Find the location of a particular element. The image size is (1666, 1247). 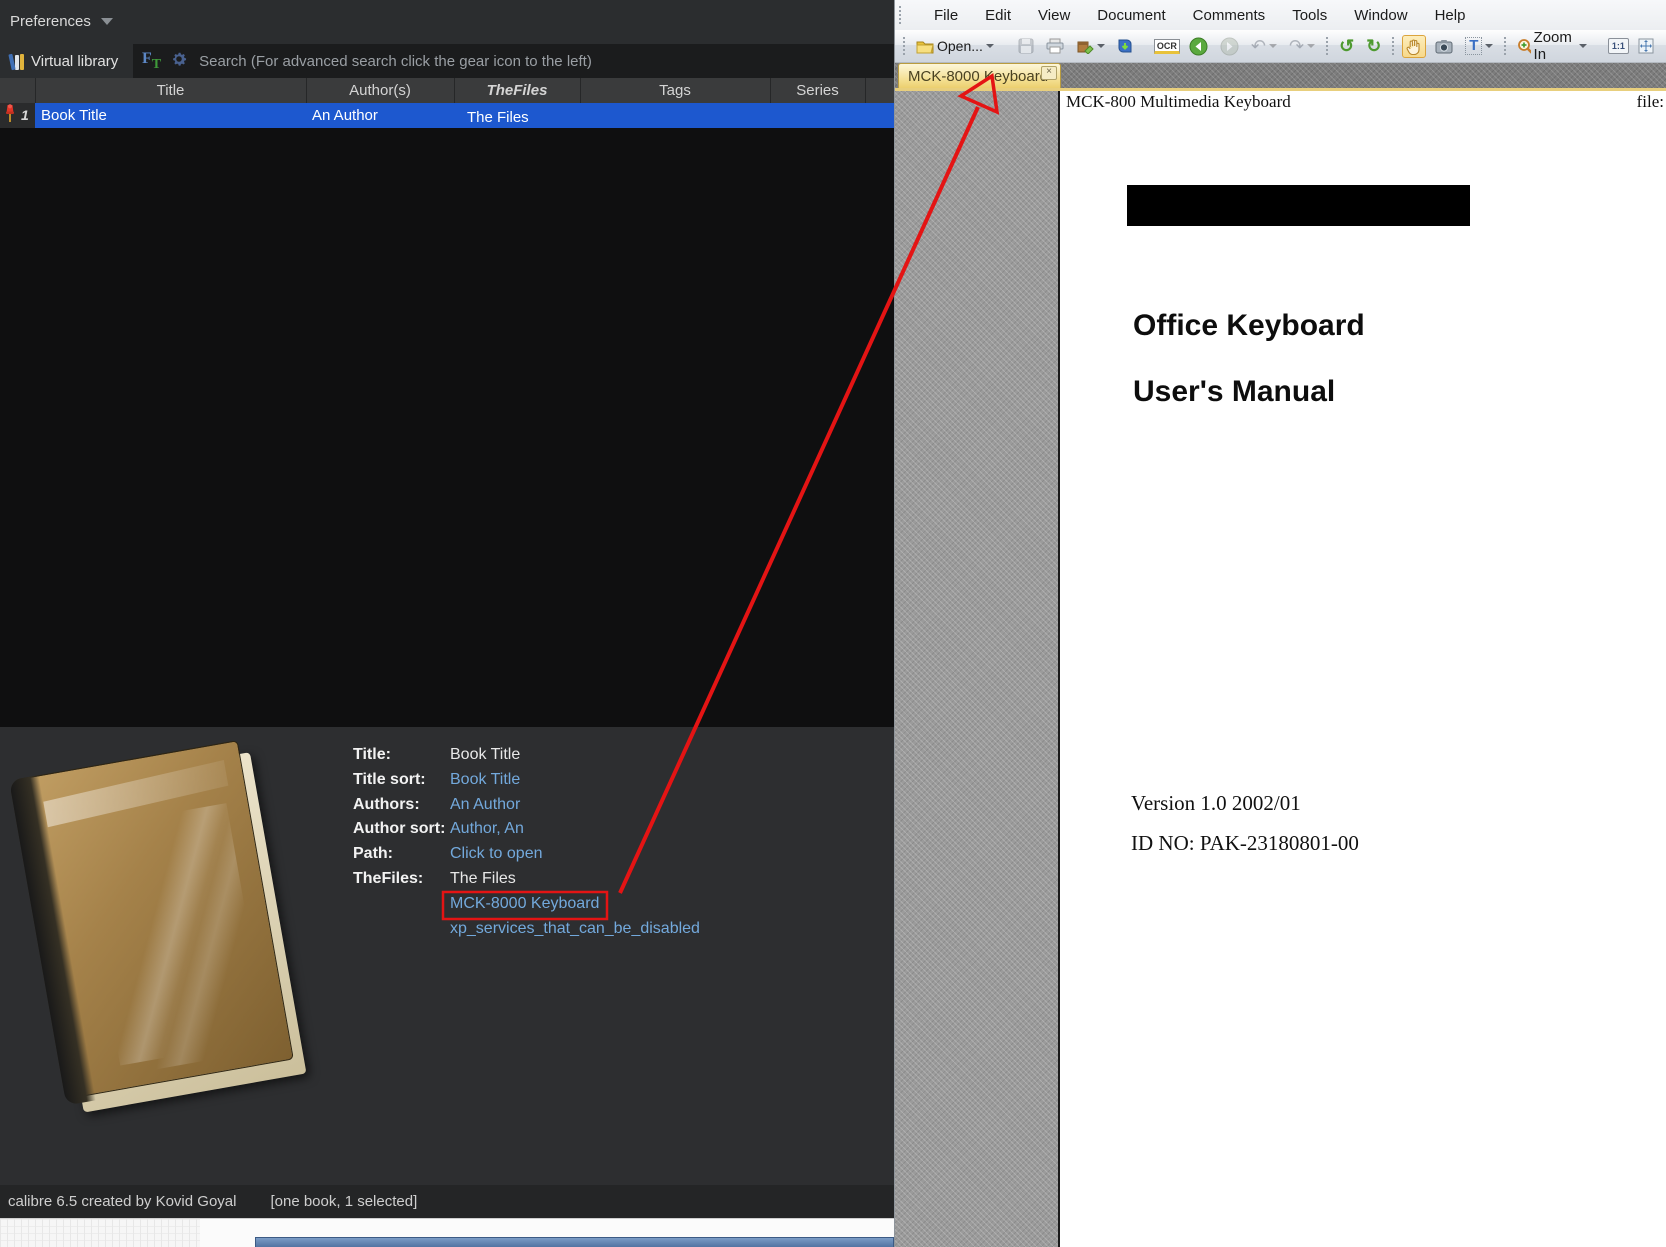

package-icon is located at coordinates (1085, 47).